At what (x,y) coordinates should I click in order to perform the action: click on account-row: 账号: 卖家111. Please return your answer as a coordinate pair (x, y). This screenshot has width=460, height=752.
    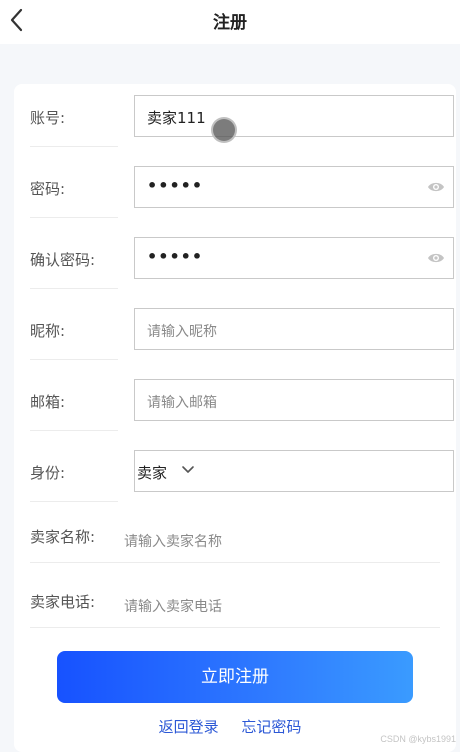
    Looking at the image, I should click on (242, 121).